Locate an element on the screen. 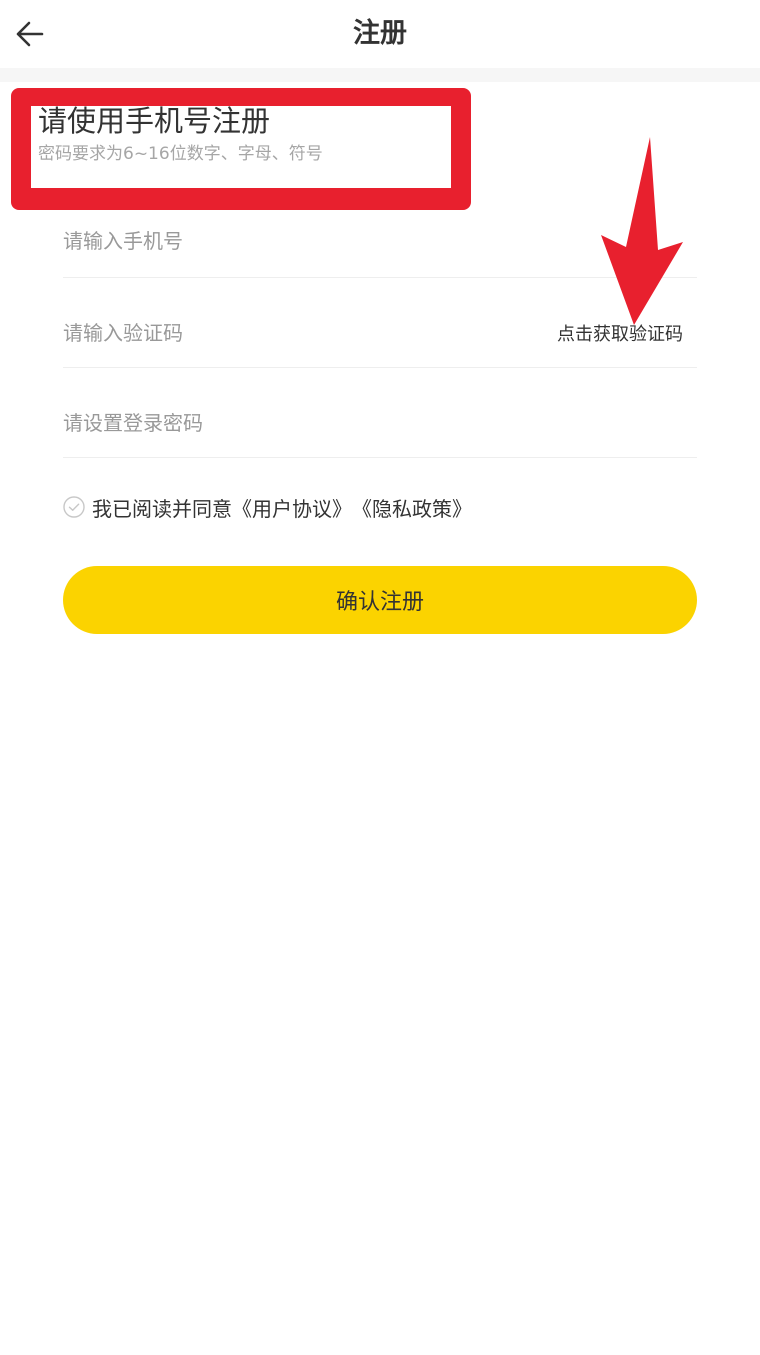 This screenshot has width=760, height=1355. red-arrow-down-icon is located at coordinates (642, 231).